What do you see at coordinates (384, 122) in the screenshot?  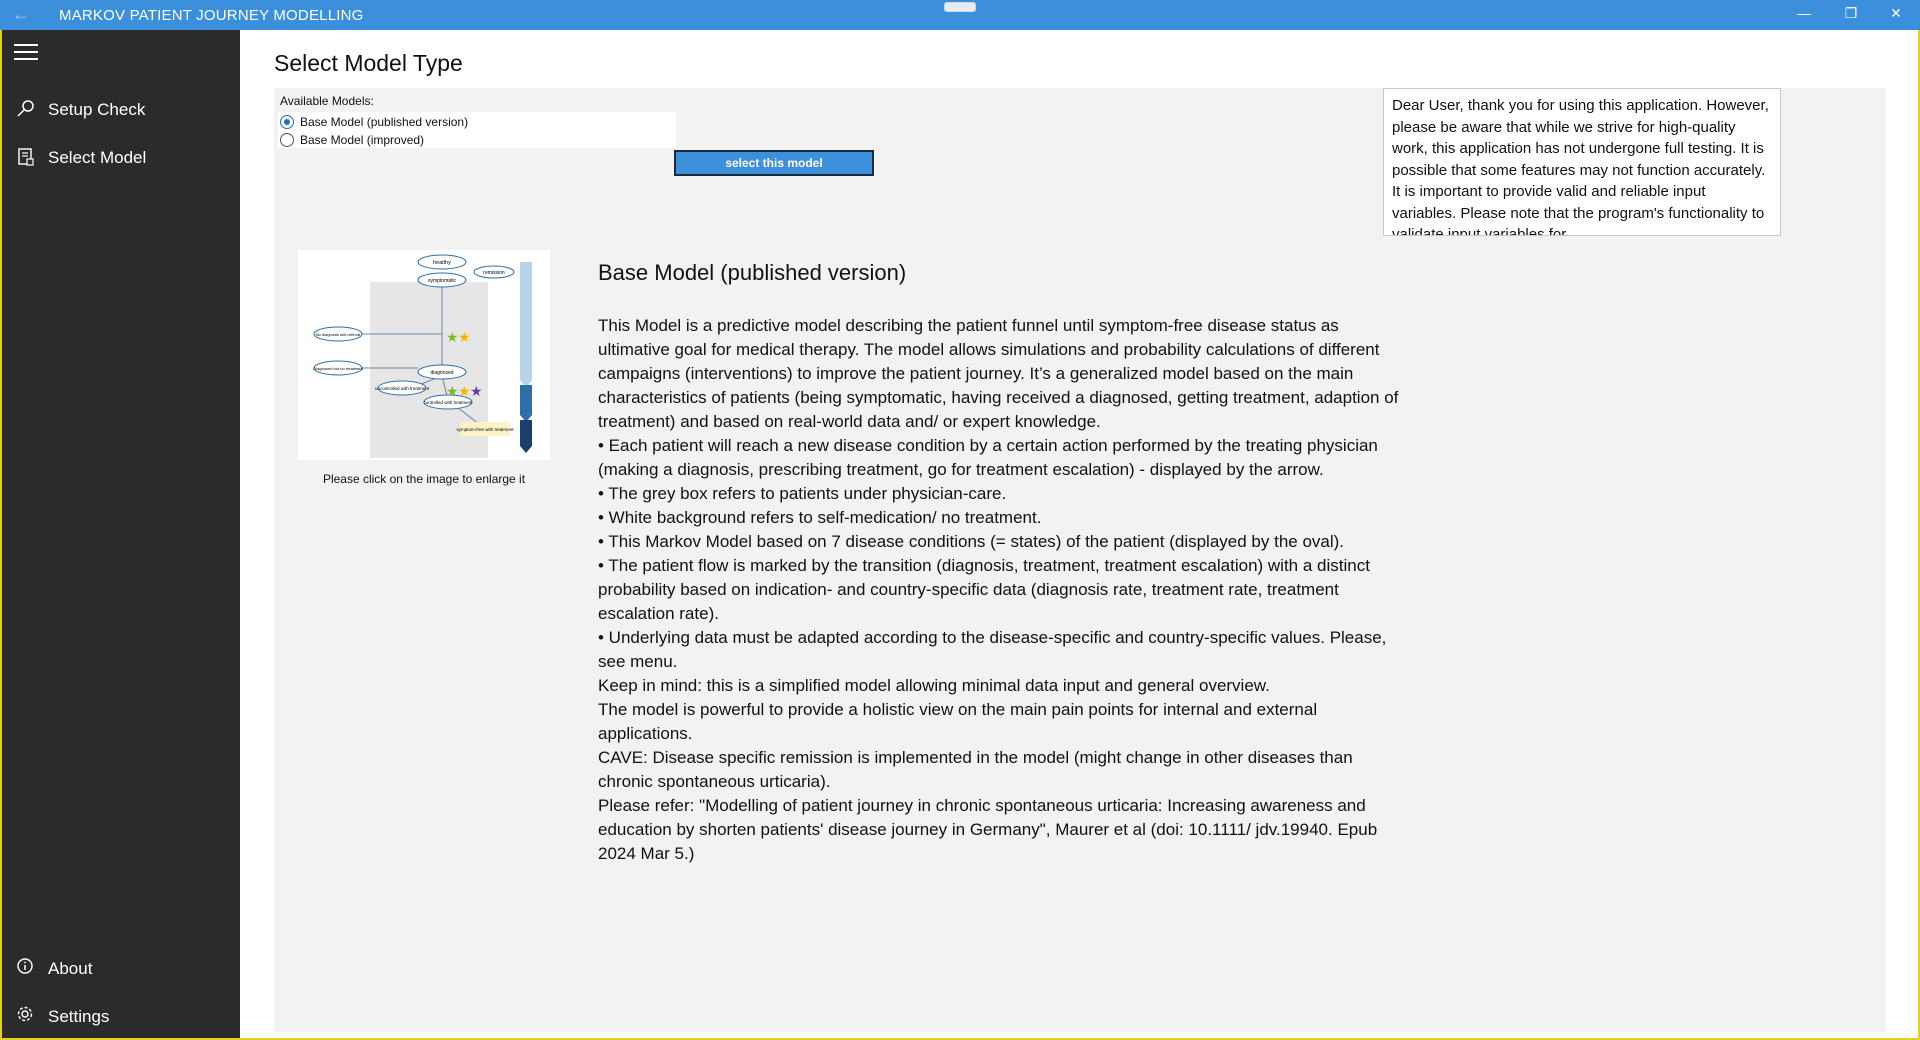 I see `radio-label: Base Model (published version)` at bounding box center [384, 122].